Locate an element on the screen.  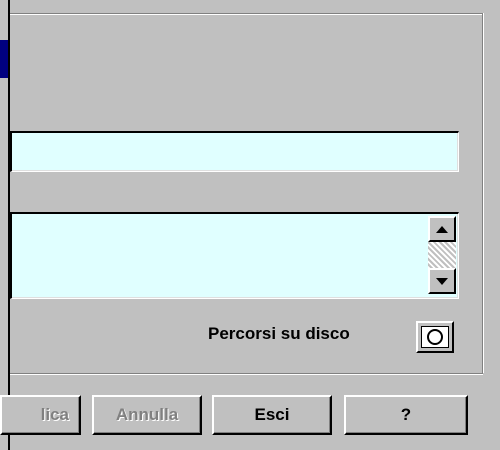
exit-button: Esci is located at coordinates (272, 415).